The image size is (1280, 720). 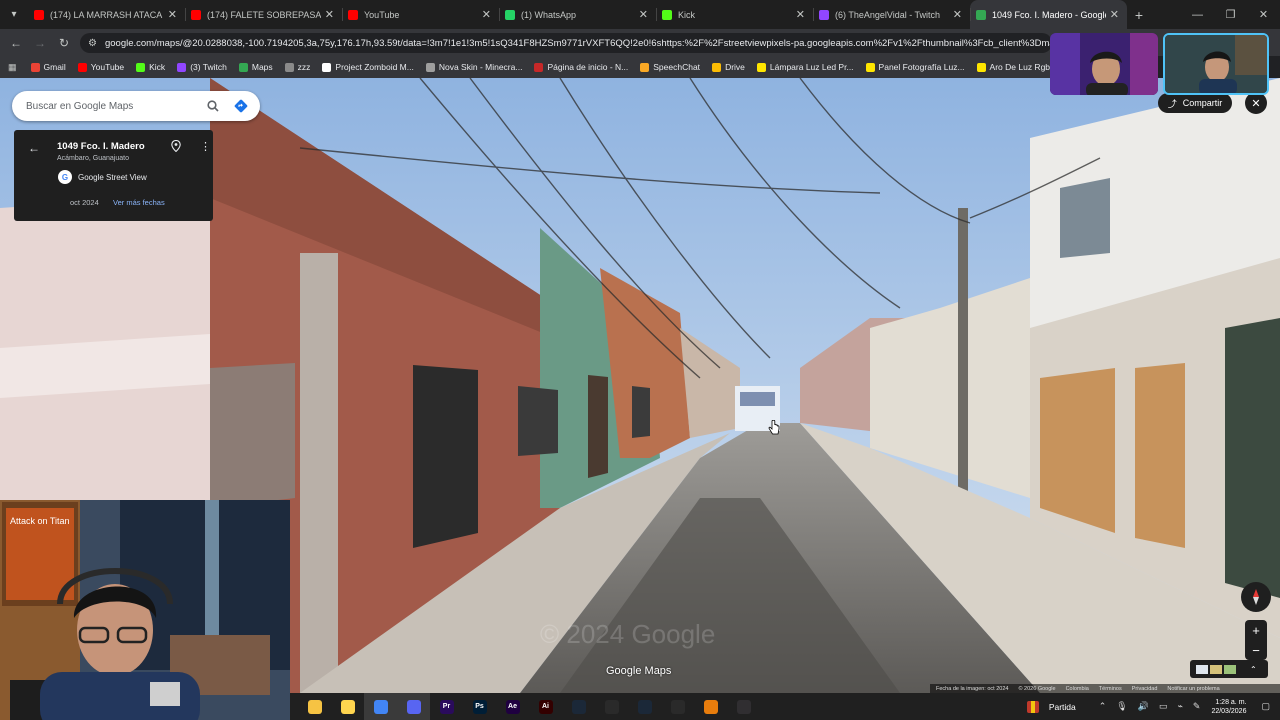 I want to click on reload-icon: ↻, so click(x=64, y=43).